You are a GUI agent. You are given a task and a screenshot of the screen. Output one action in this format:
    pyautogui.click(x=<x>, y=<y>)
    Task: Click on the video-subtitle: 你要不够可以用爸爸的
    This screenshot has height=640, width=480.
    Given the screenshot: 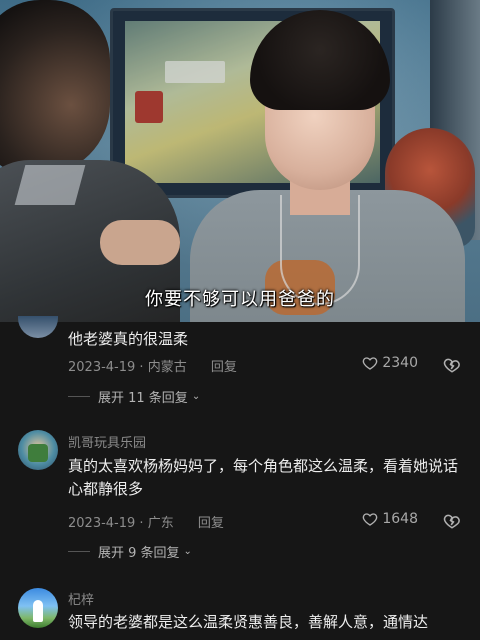 What is the action you would take?
    pyautogui.click(x=240, y=299)
    